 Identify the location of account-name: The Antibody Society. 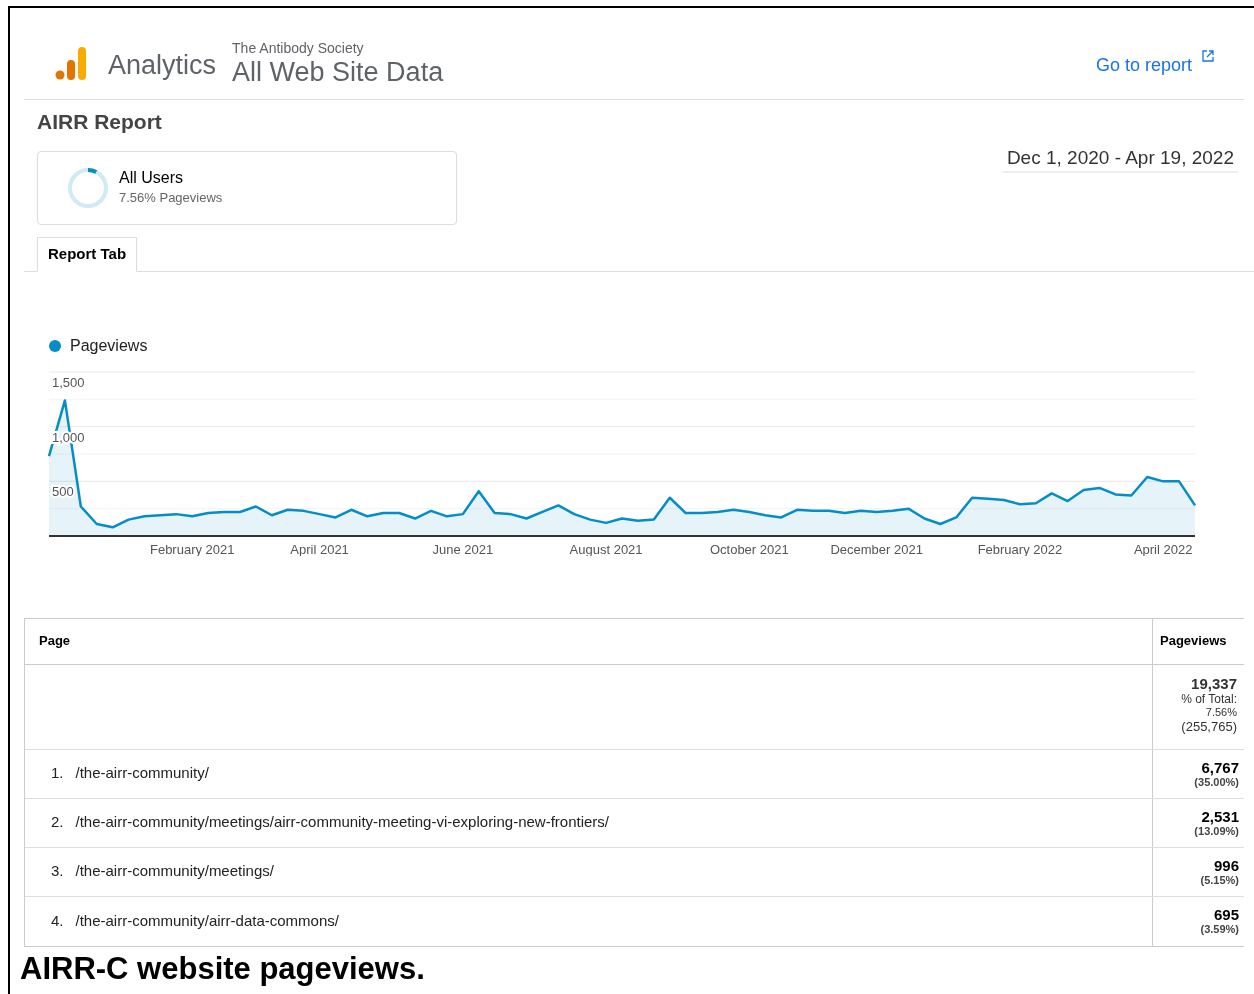
(298, 48).